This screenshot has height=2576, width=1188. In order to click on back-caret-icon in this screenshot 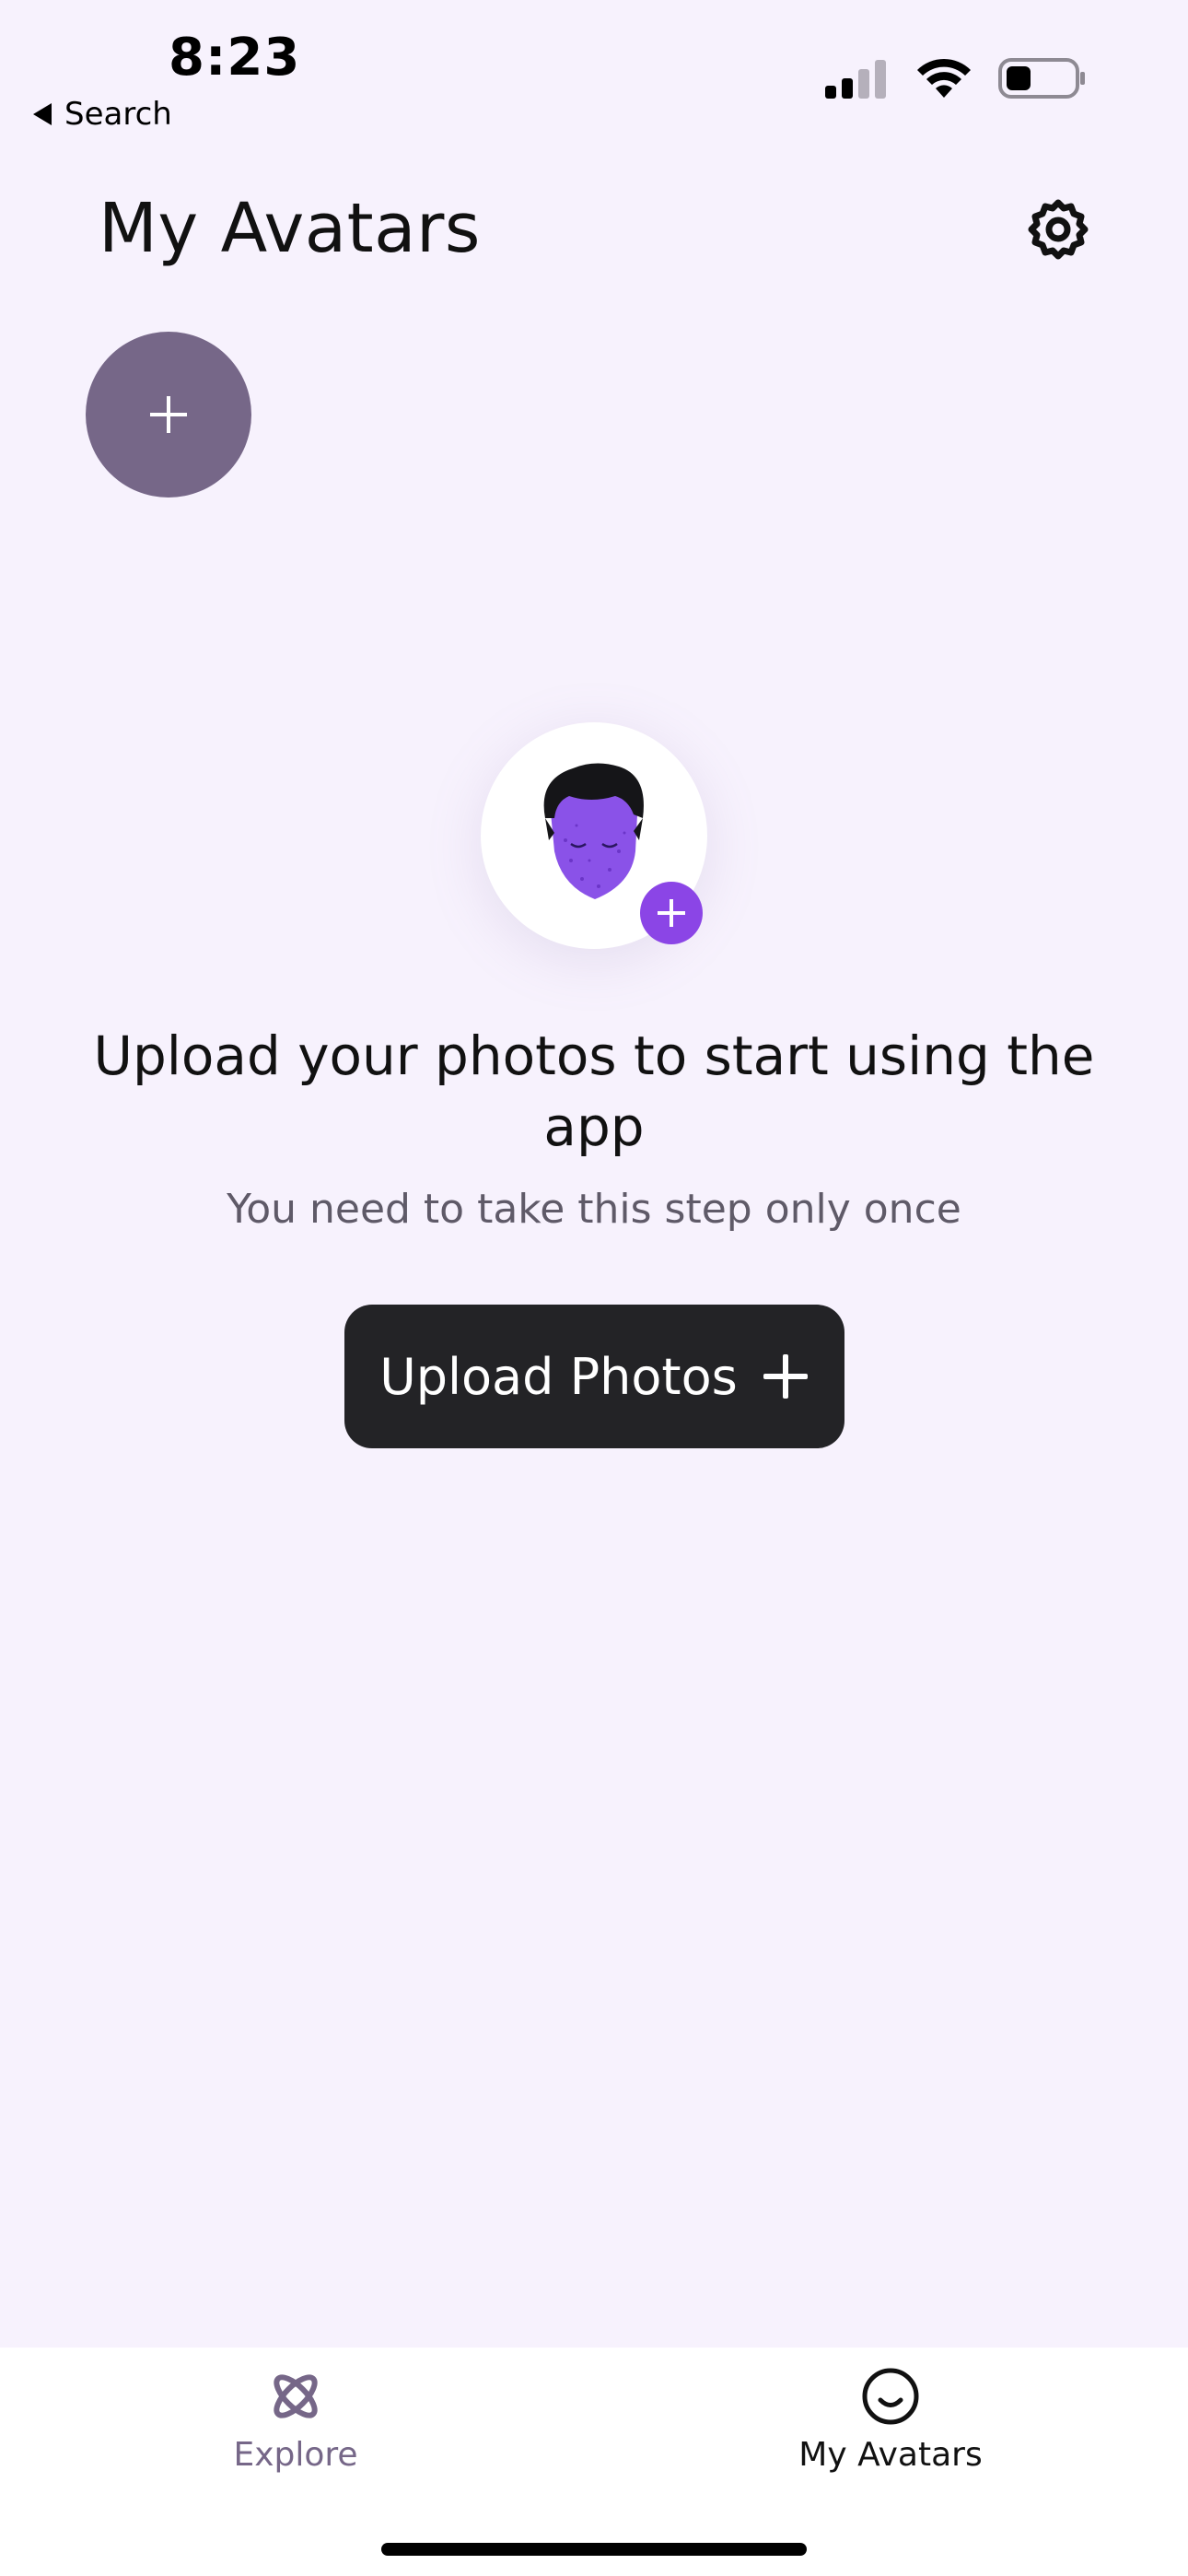, I will do `click(42, 114)`.